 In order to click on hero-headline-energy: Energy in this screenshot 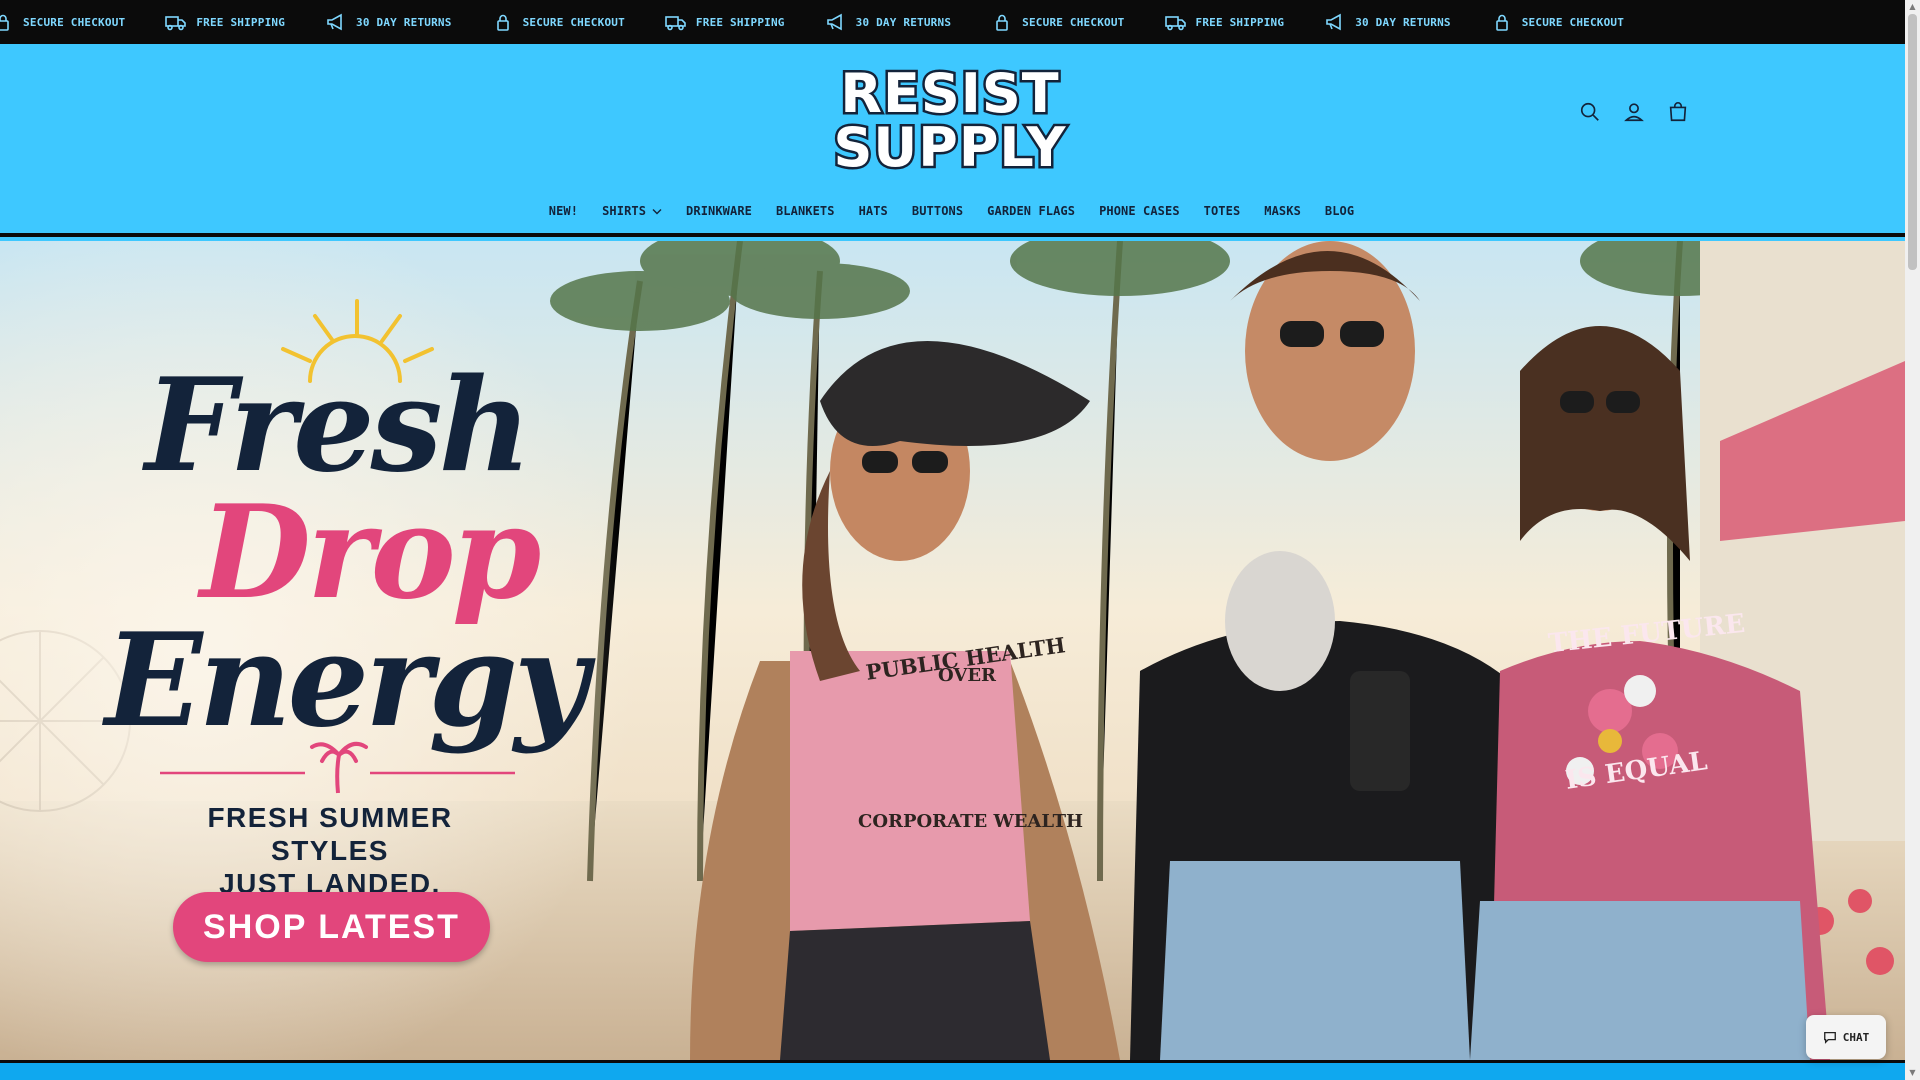, I will do `click(346, 681)`.